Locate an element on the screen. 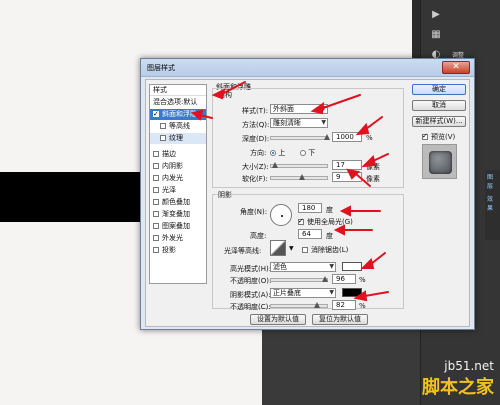  depth-input: 1000 is located at coordinates (347, 137).